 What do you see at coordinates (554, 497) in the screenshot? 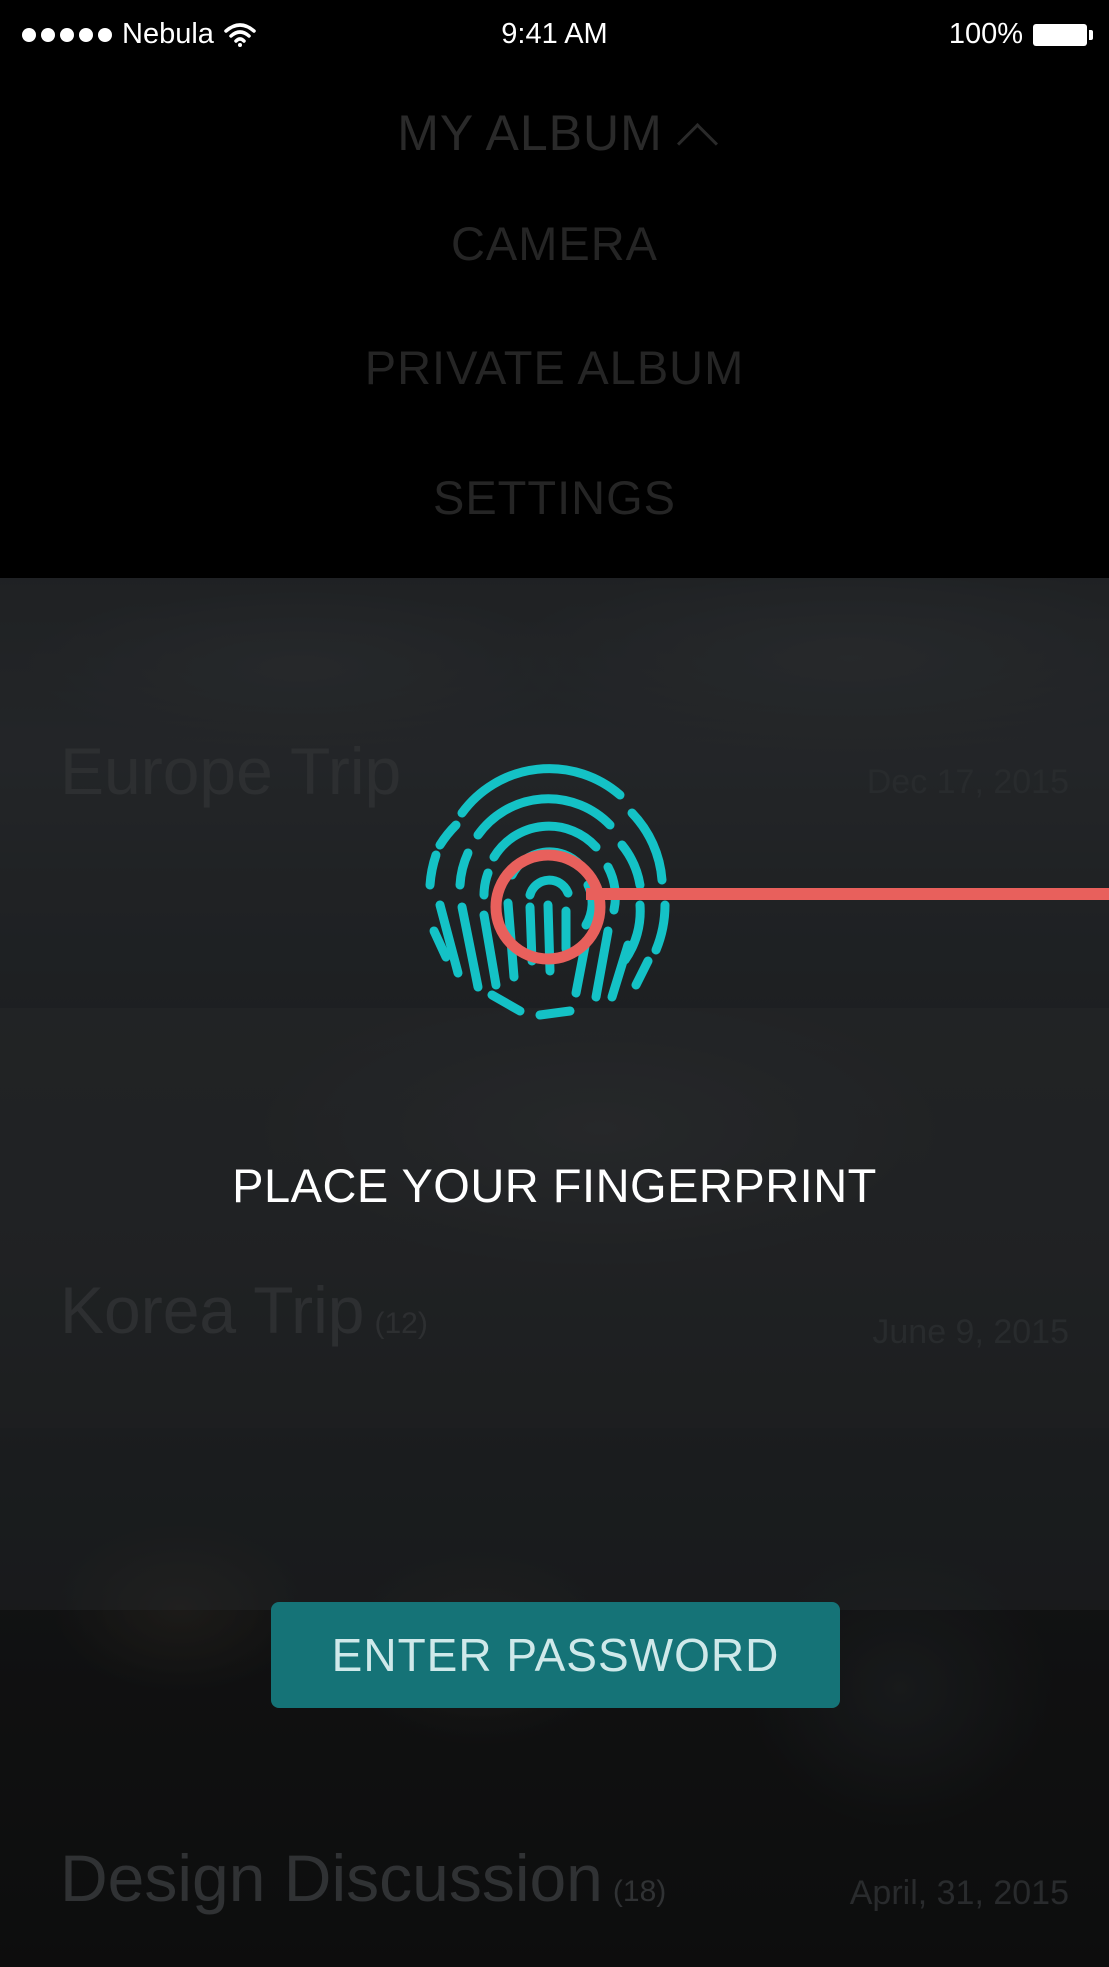
I see `menu-item-settings: SETTINGS` at bounding box center [554, 497].